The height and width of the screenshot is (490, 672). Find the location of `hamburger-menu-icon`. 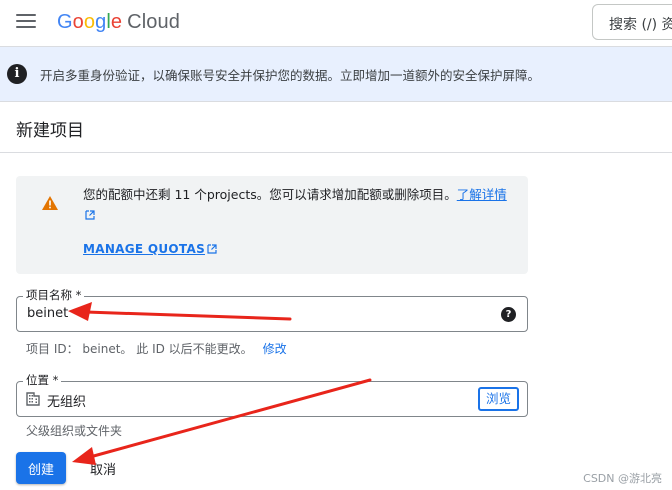

hamburger-menu-icon is located at coordinates (26, 22).